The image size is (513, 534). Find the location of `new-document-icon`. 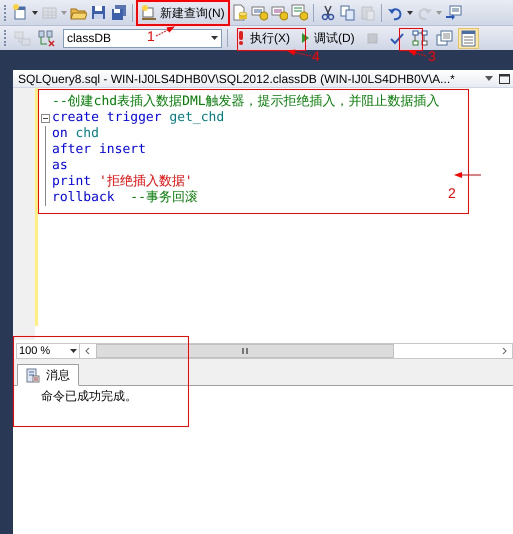

new-document-icon is located at coordinates (149, 12).